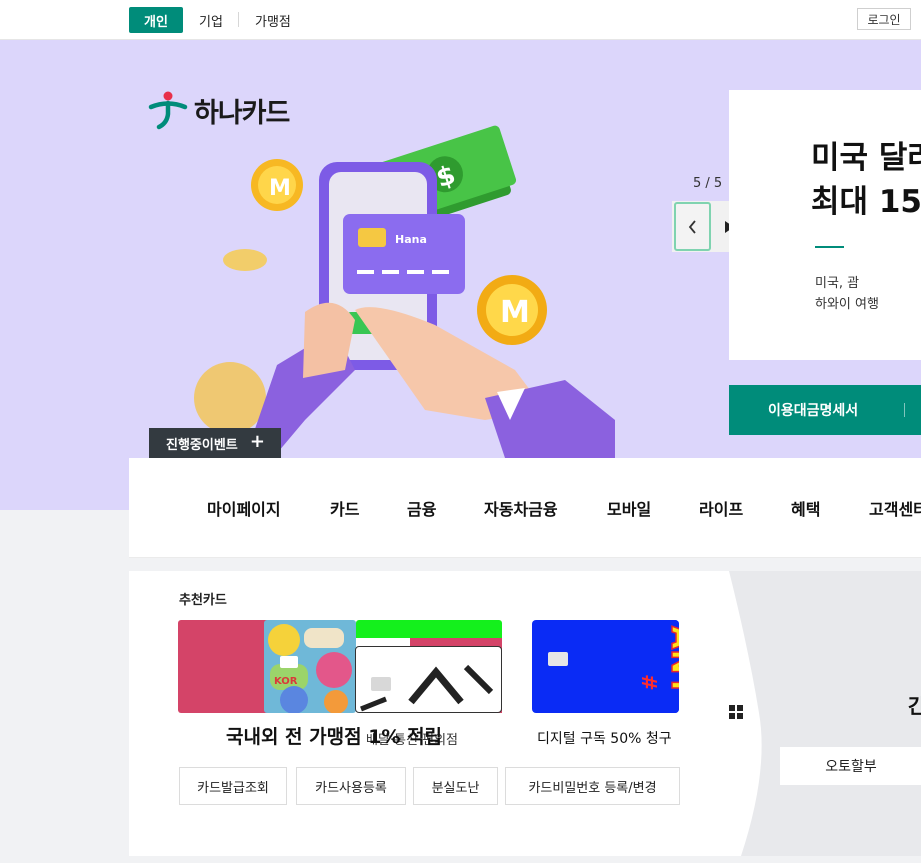  I want to click on card-usage-register-button: 카드사용등록, so click(351, 786).